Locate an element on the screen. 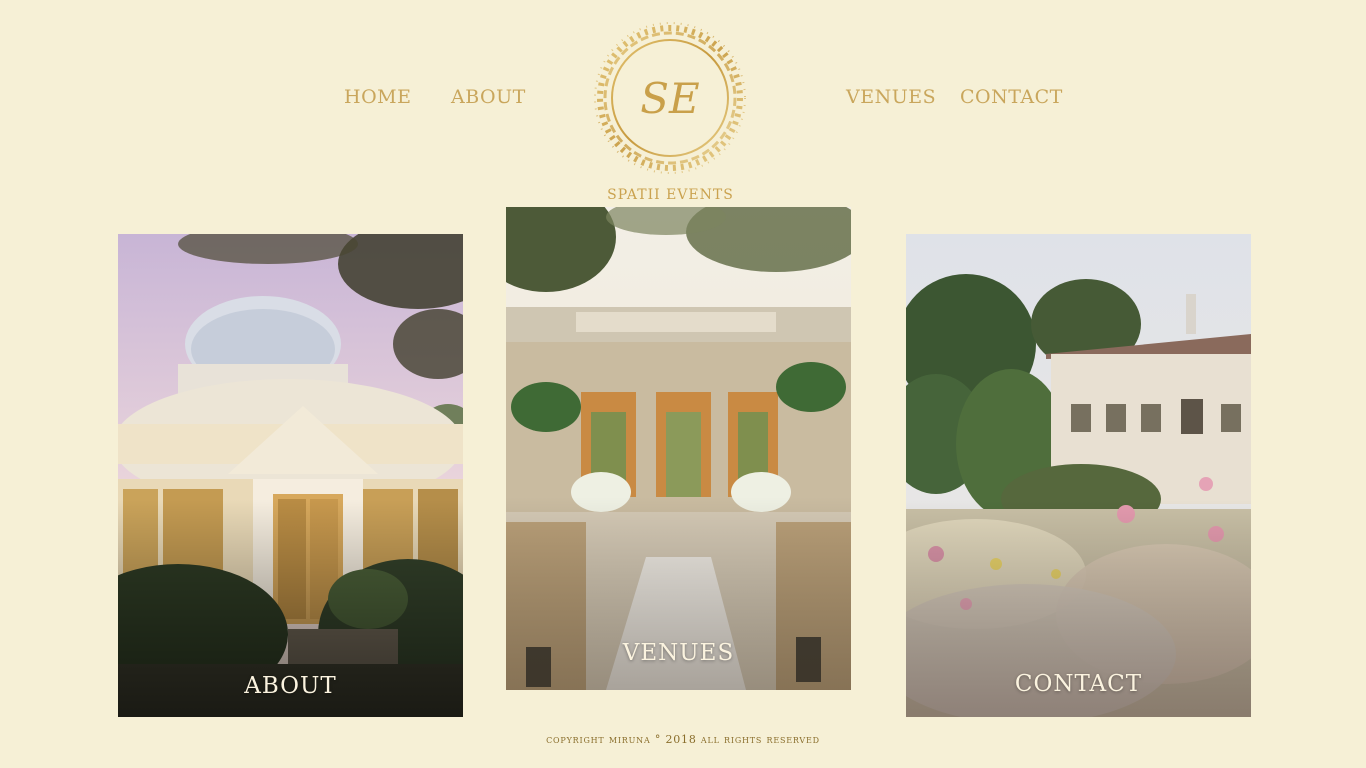  nav-about-link: ABOUT is located at coordinates (488, 97).